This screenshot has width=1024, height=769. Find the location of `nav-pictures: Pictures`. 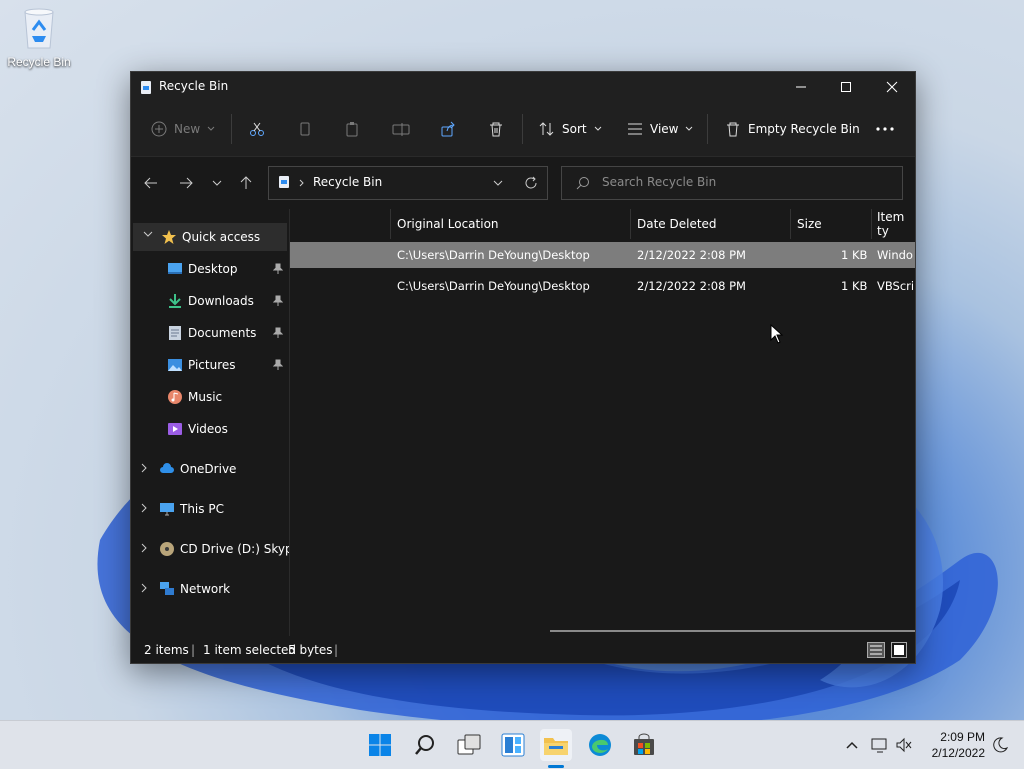

nav-pictures: Pictures is located at coordinates (209, 365).